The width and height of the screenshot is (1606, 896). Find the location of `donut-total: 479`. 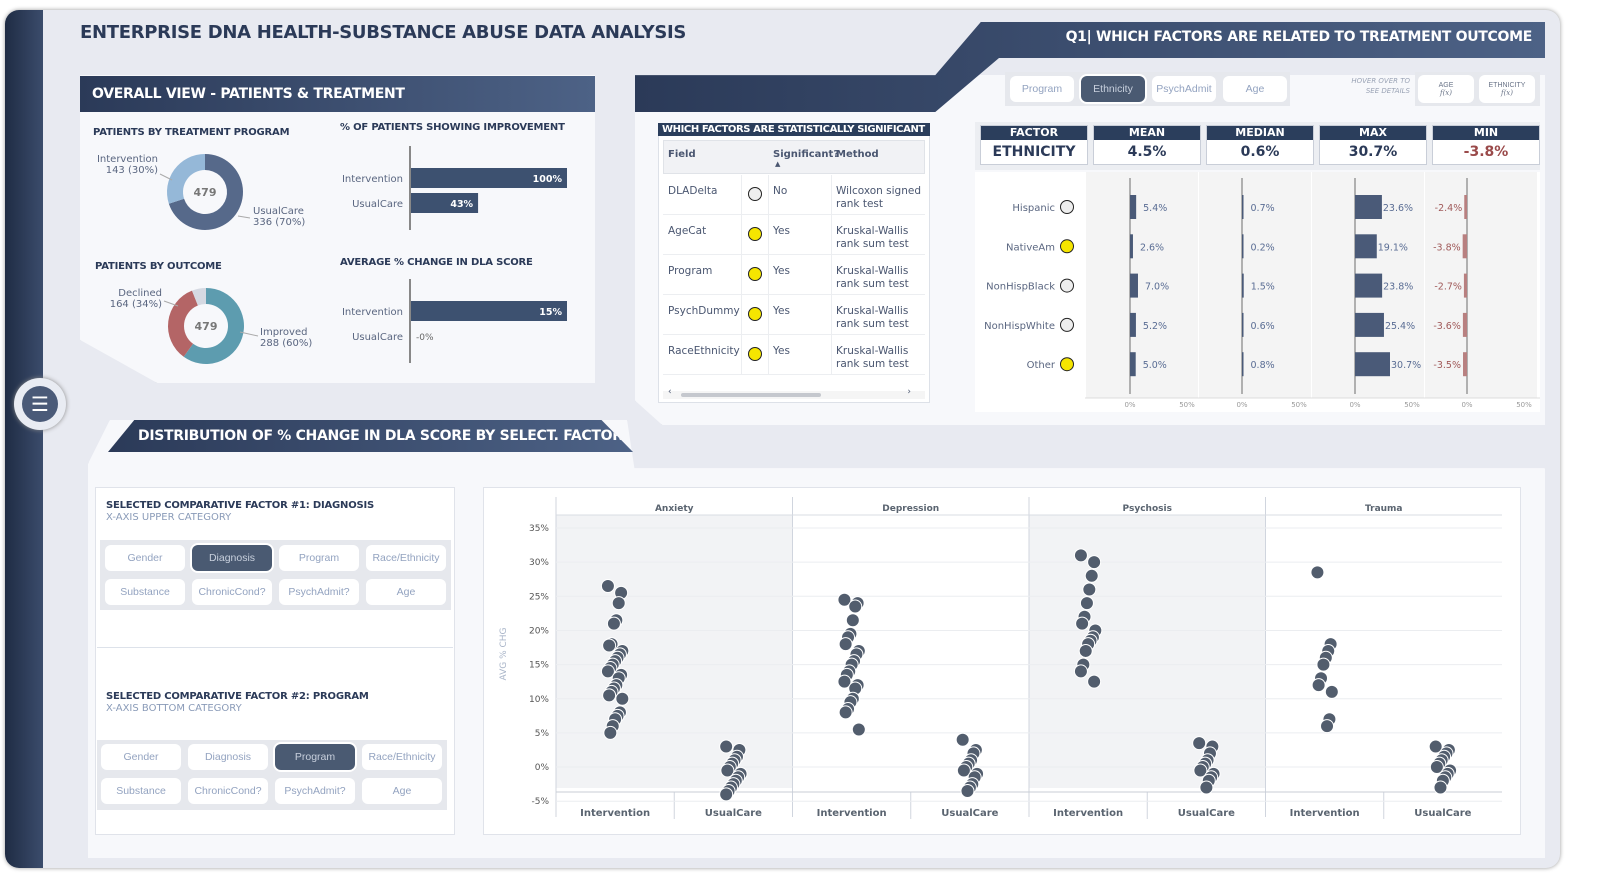

donut-total: 479 is located at coordinates (206, 326).